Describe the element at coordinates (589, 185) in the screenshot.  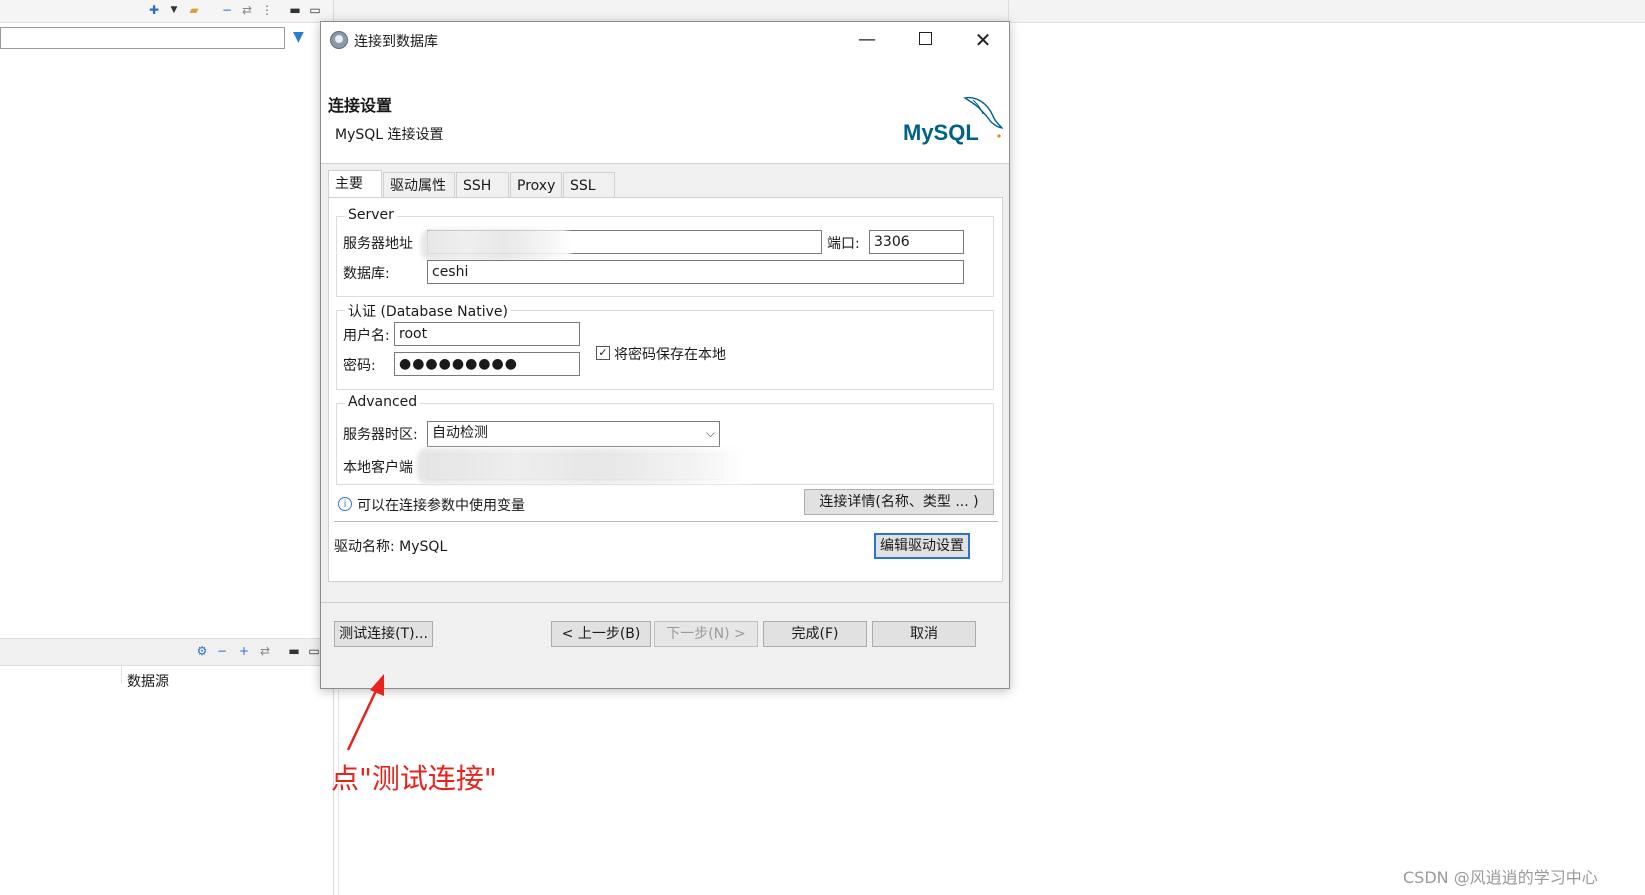
I see `tab-ssl: SSL` at that location.